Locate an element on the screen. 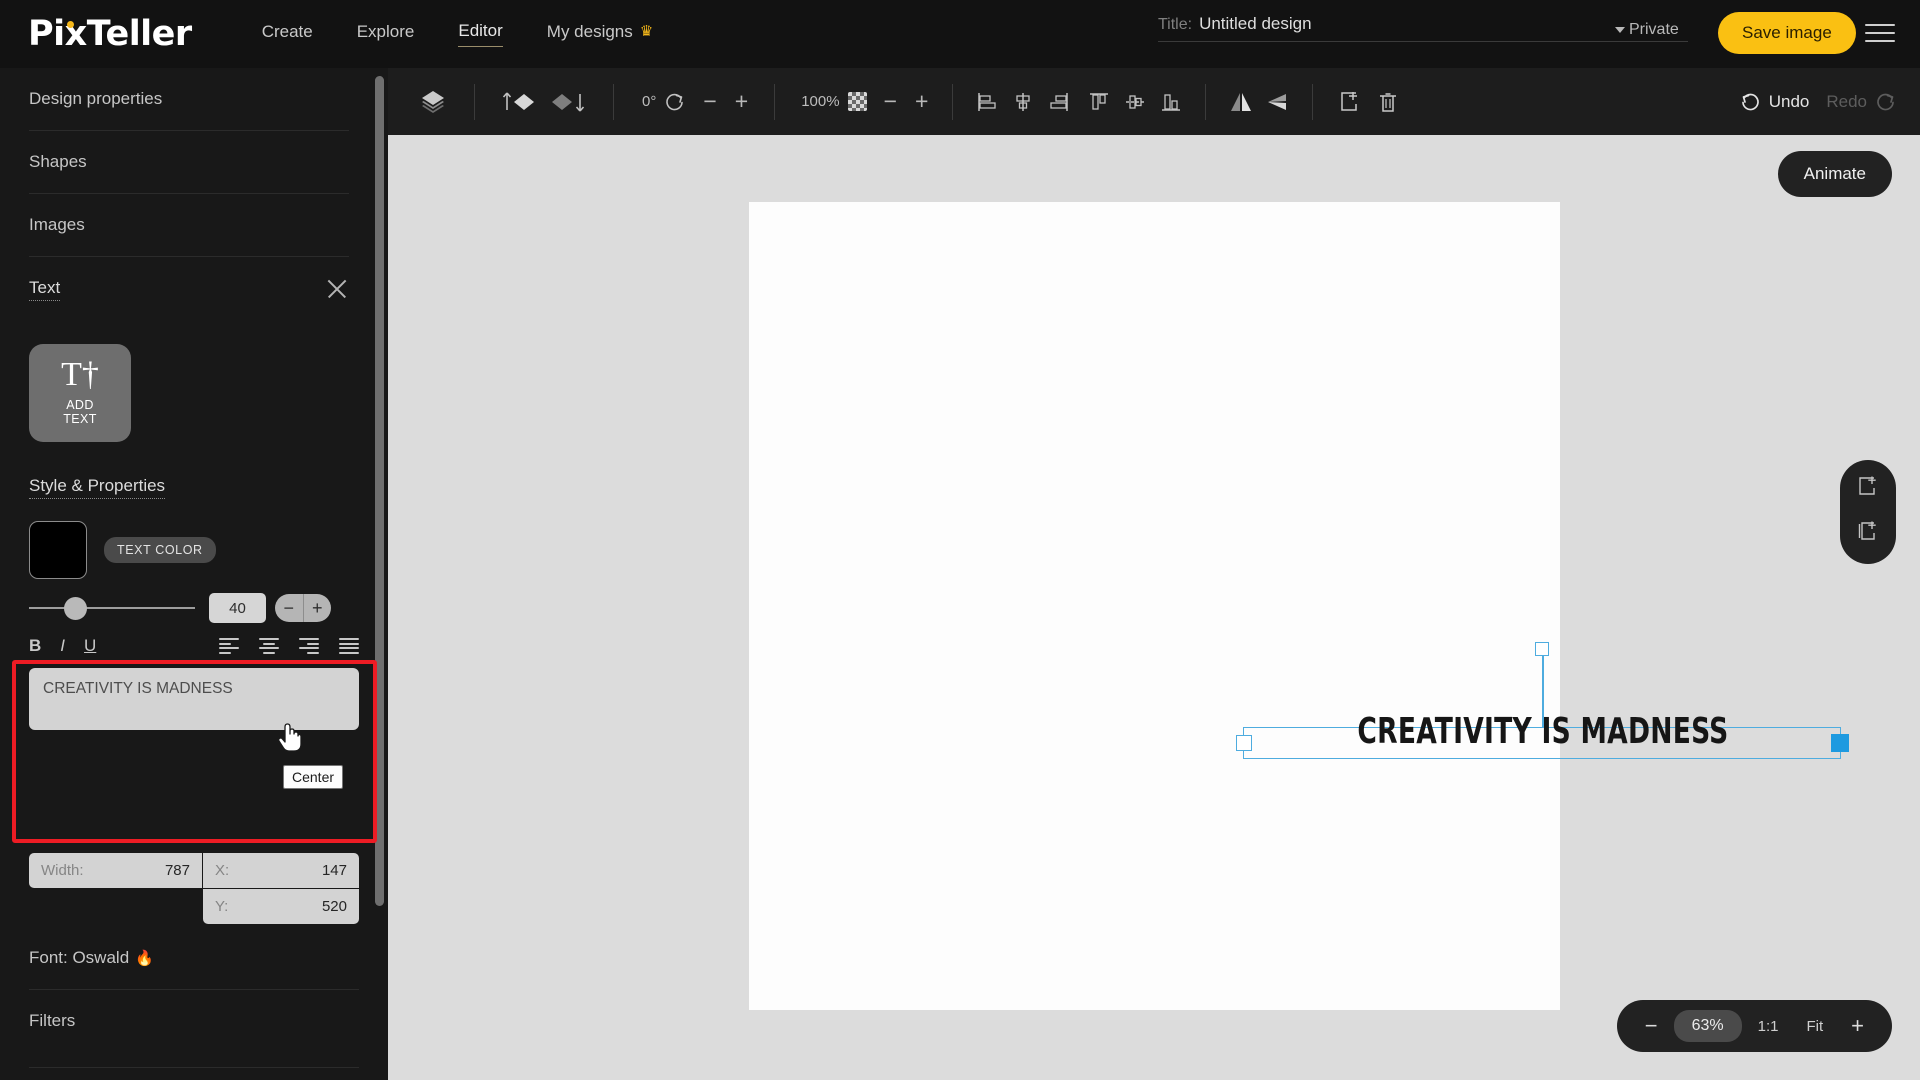  zoom-in-button: + is located at coordinates (1857, 1026).